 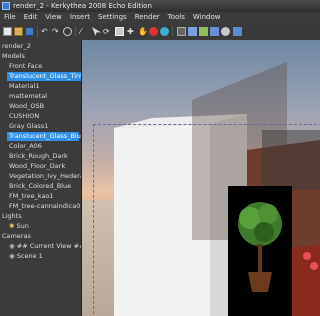 I want to click on zoom-in-icon: ✚, so click(x=131, y=31).